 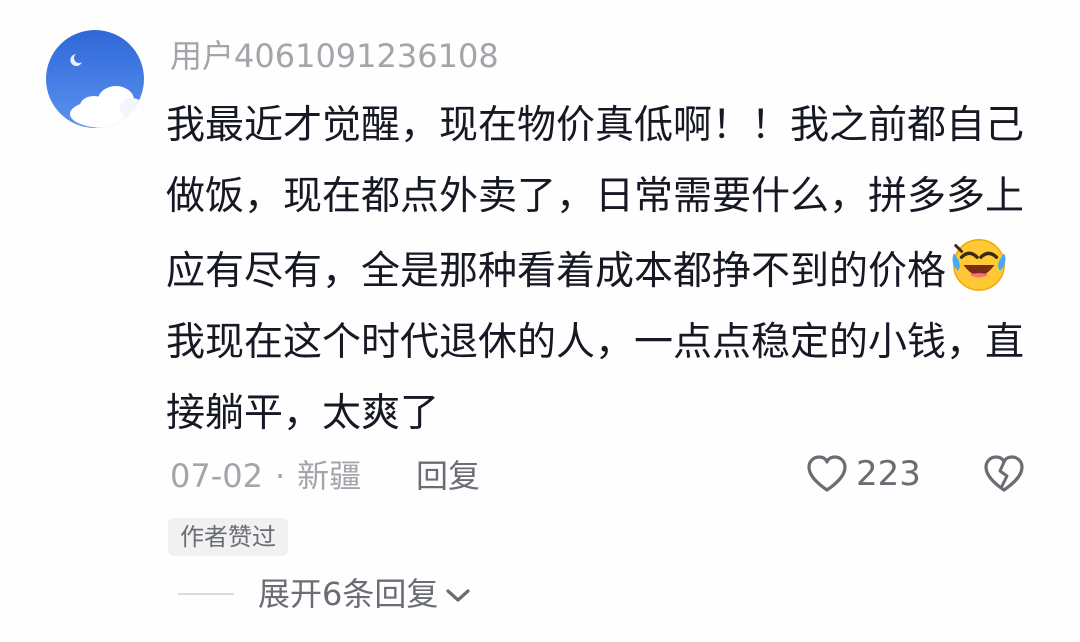 I want to click on laughing-crying-emoji-icon, so click(x=979, y=265).